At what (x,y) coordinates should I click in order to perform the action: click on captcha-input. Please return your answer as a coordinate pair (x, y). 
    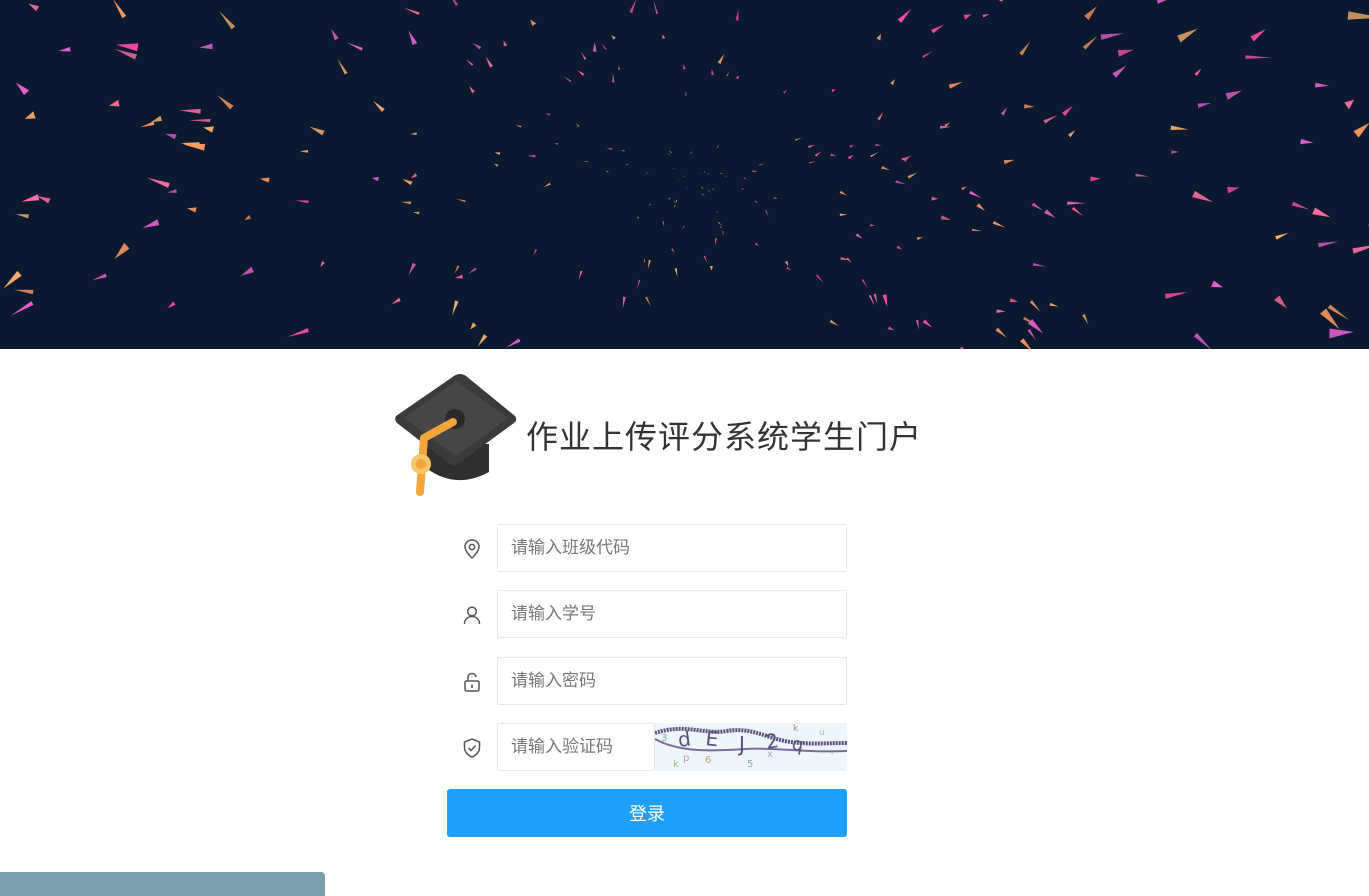
    Looking at the image, I should click on (576, 747).